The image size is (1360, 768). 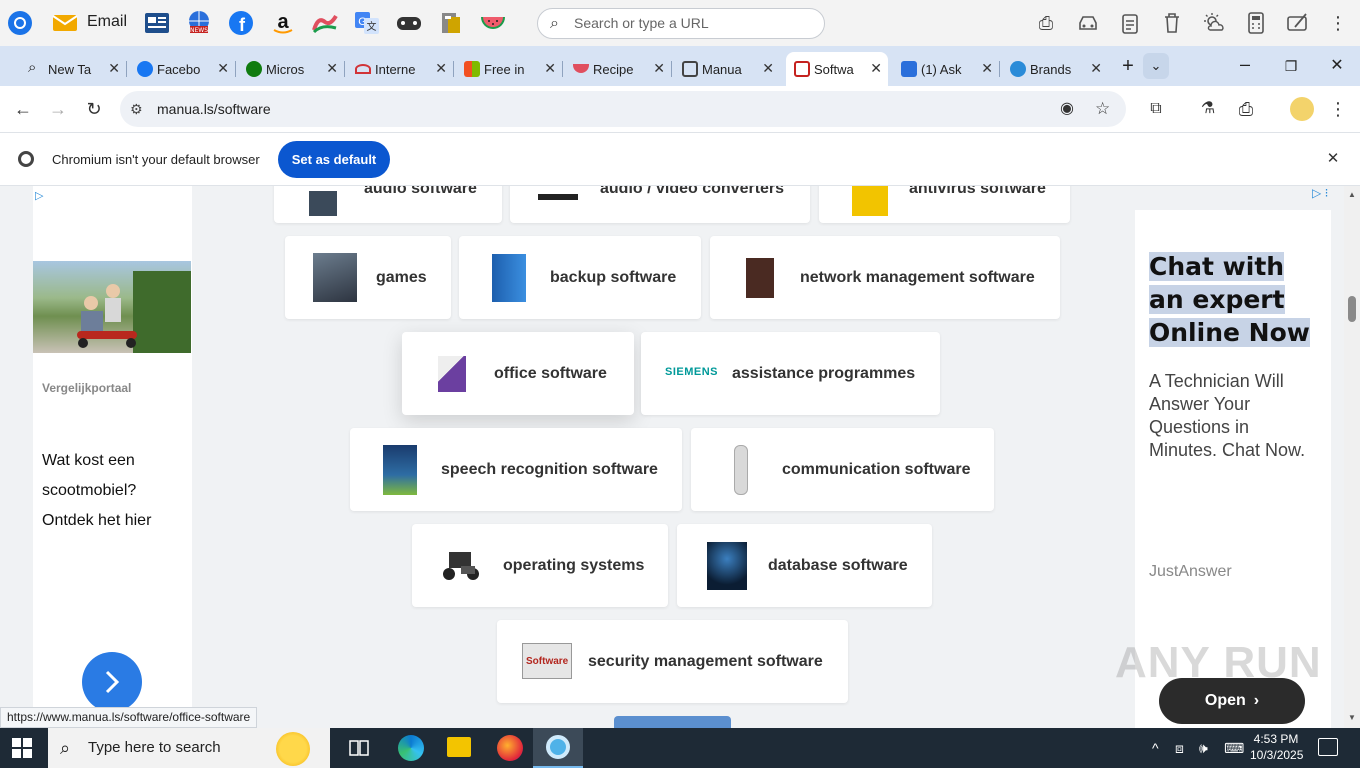 I want to click on tab-ask: (1) Ask ✕, so click(x=946, y=69).